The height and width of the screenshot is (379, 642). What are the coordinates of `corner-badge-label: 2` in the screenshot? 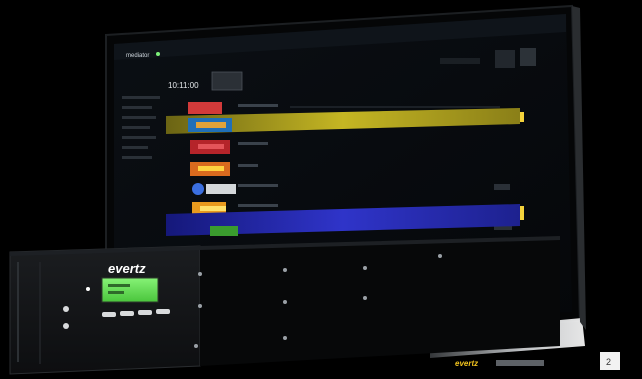 It's located at (608, 362).